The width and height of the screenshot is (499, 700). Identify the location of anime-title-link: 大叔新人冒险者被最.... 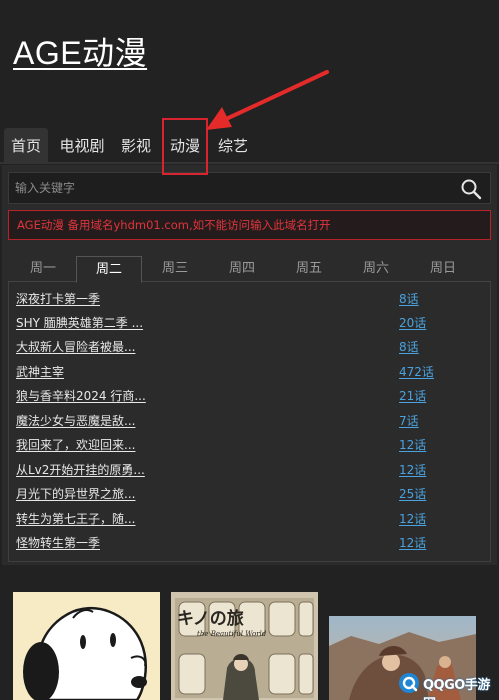
(75, 346).